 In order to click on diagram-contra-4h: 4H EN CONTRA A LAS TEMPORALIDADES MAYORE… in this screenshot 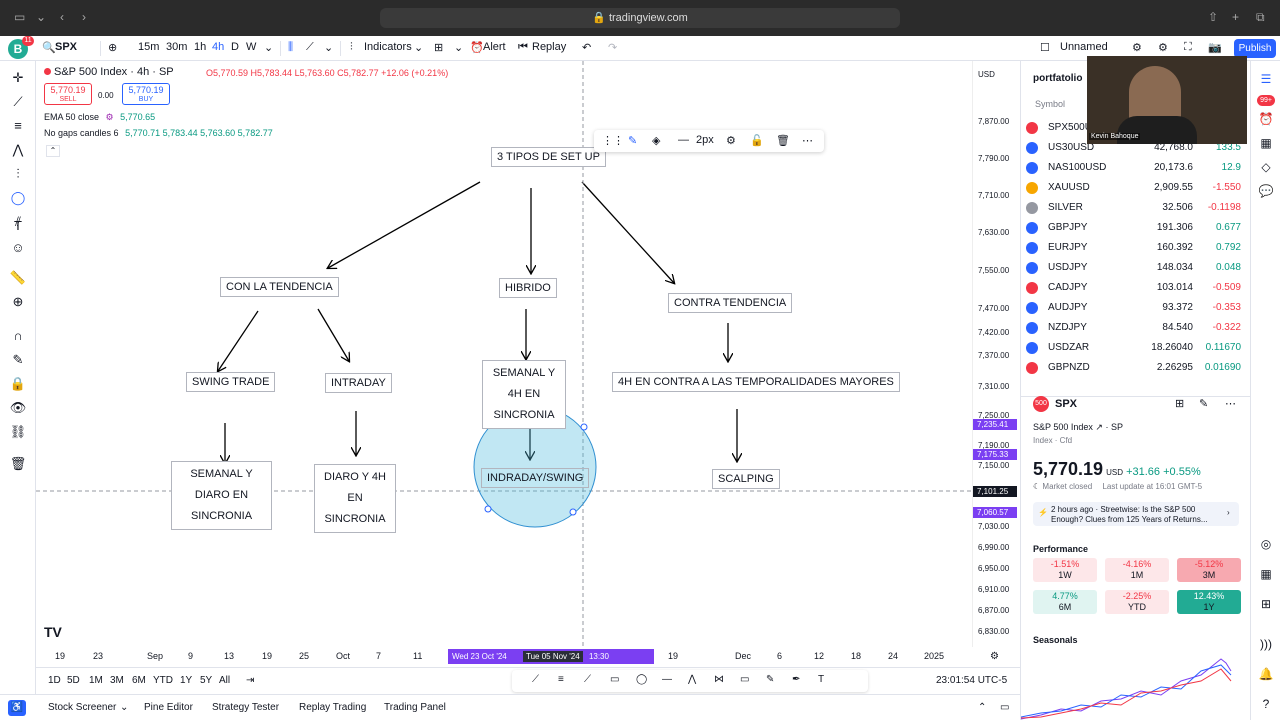, I will do `click(756, 382)`.